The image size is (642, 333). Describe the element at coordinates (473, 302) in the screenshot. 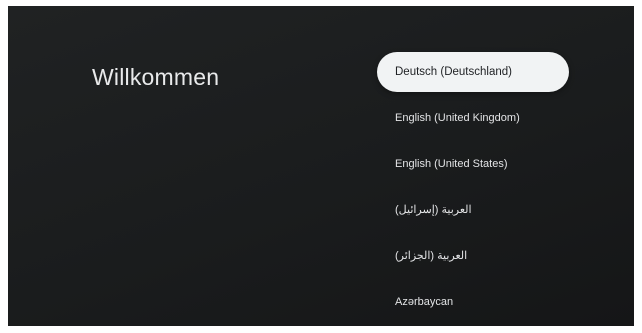

I see `language-item-azerbaijani: Azərbaycan` at that location.